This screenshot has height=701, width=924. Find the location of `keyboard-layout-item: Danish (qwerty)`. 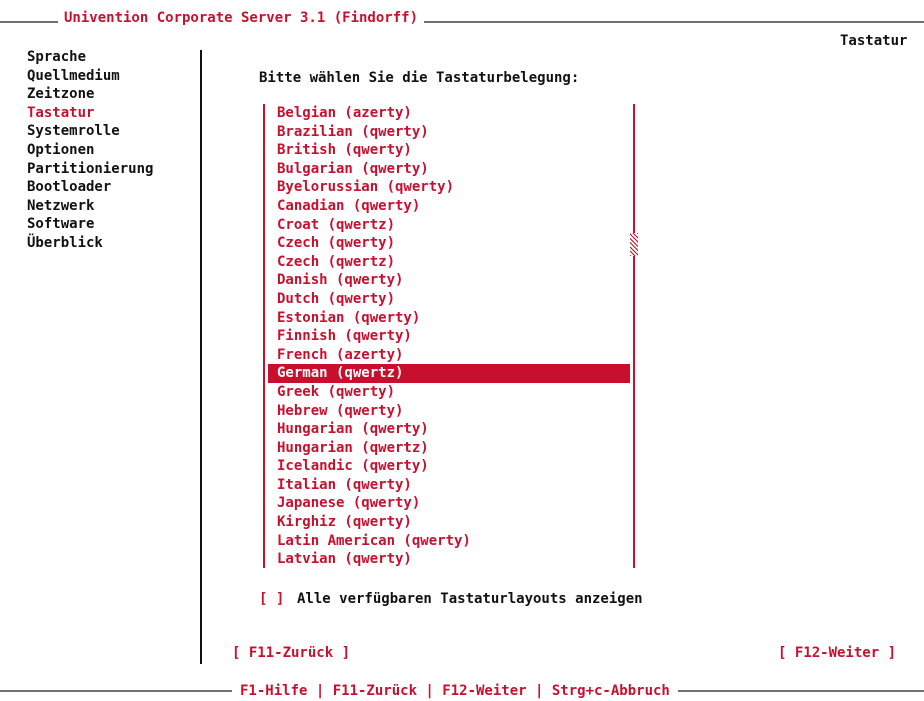

keyboard-layout-item: Danish (qwerty) is located at coordinates (449, 280).